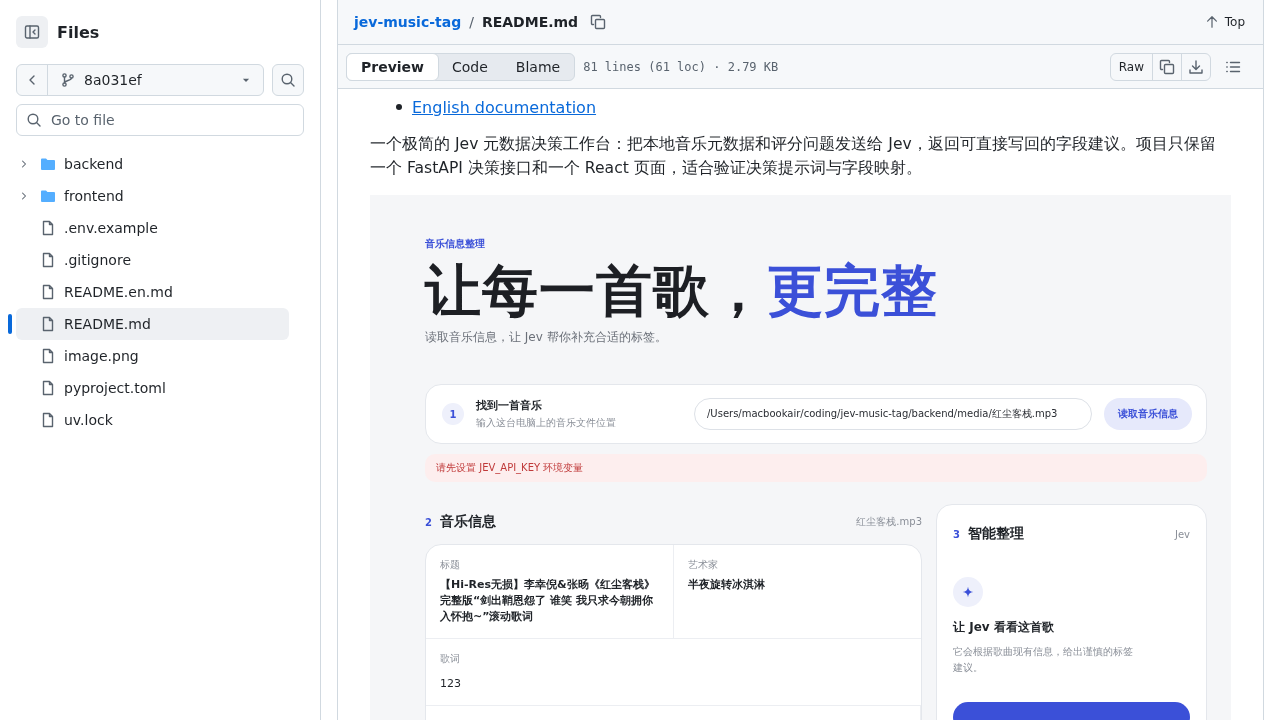 Image resolution: width=1280 pixels, height=720 pixels. I want to click on file-name: README.md, so click(530, 22).